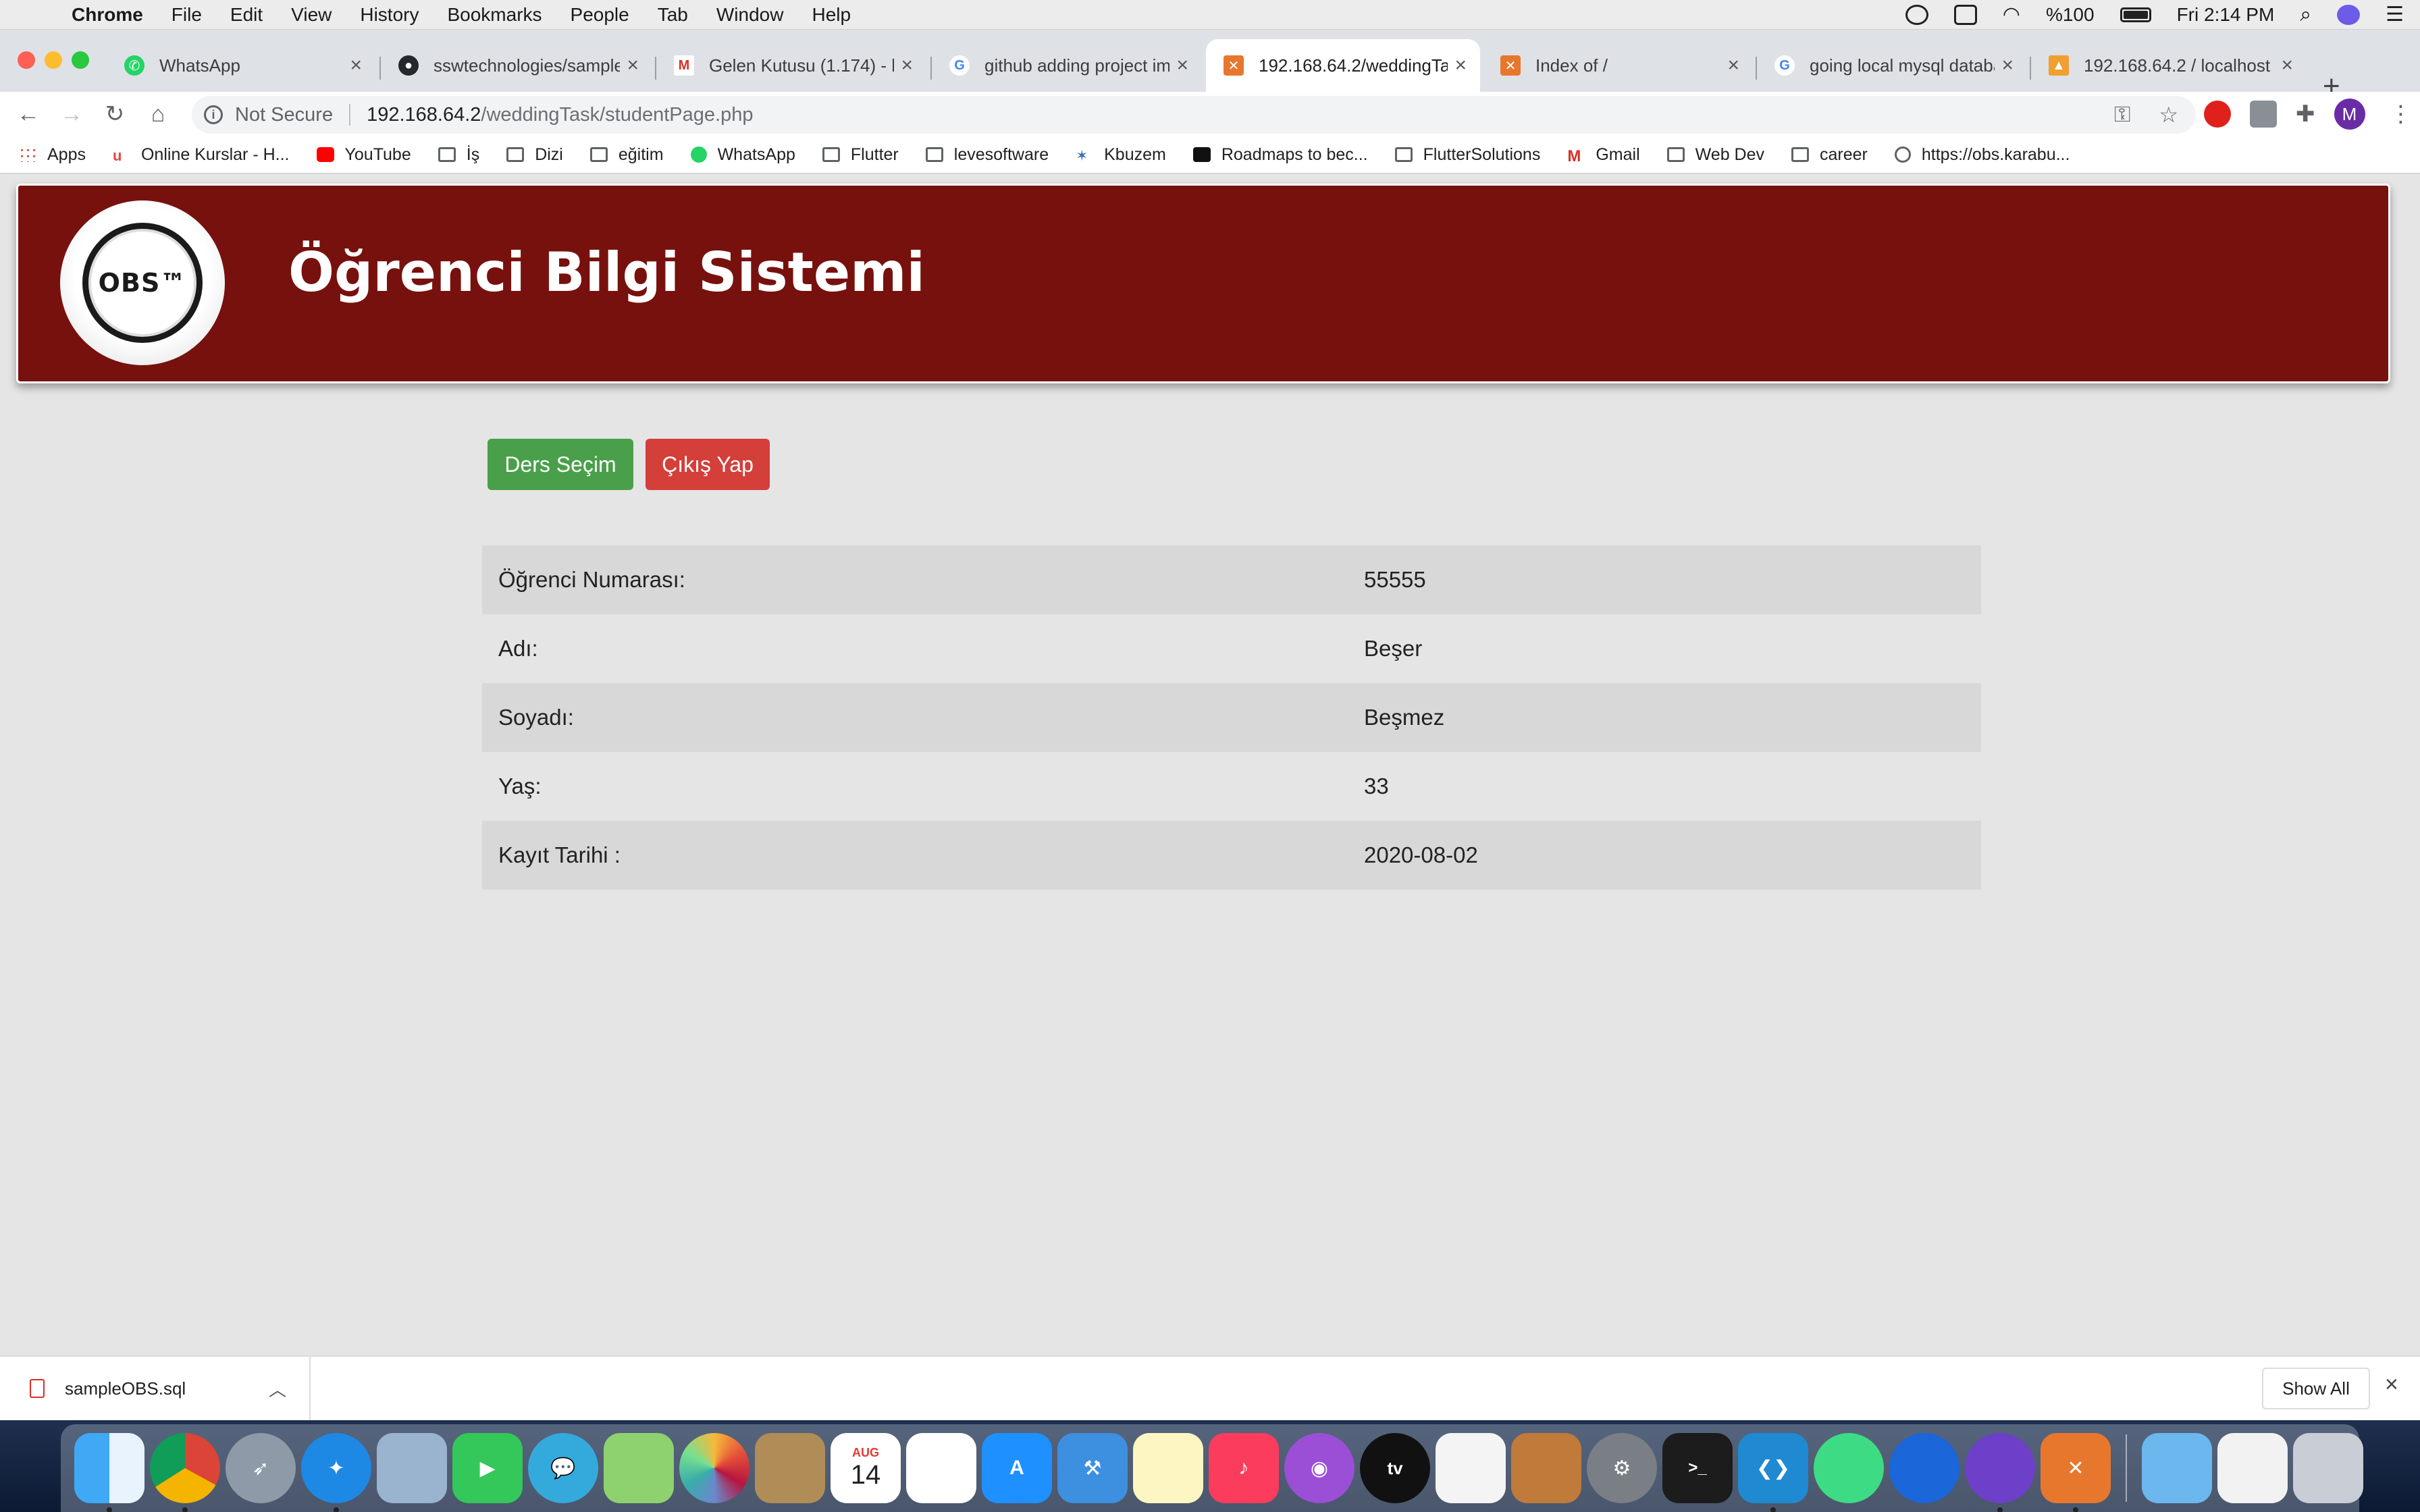 The height and width of the screenshot is (1512, 2420). What do you see at coordinates (1773, 1472) in the screenshot?
I see `vscode-icon: ❮❯` at bounding box center [1773, 1472].